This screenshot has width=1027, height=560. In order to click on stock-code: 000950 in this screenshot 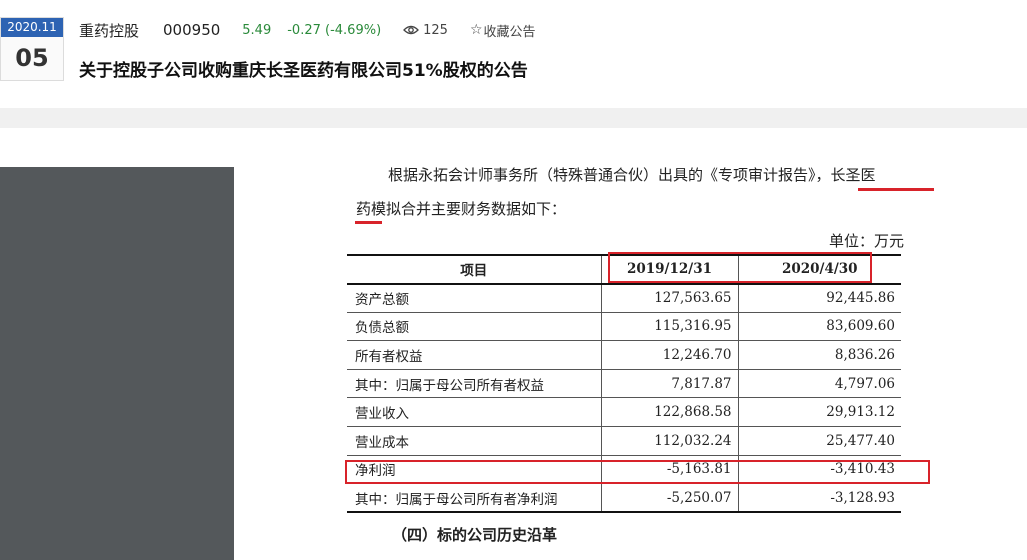, I will do `click(192, 30)`.